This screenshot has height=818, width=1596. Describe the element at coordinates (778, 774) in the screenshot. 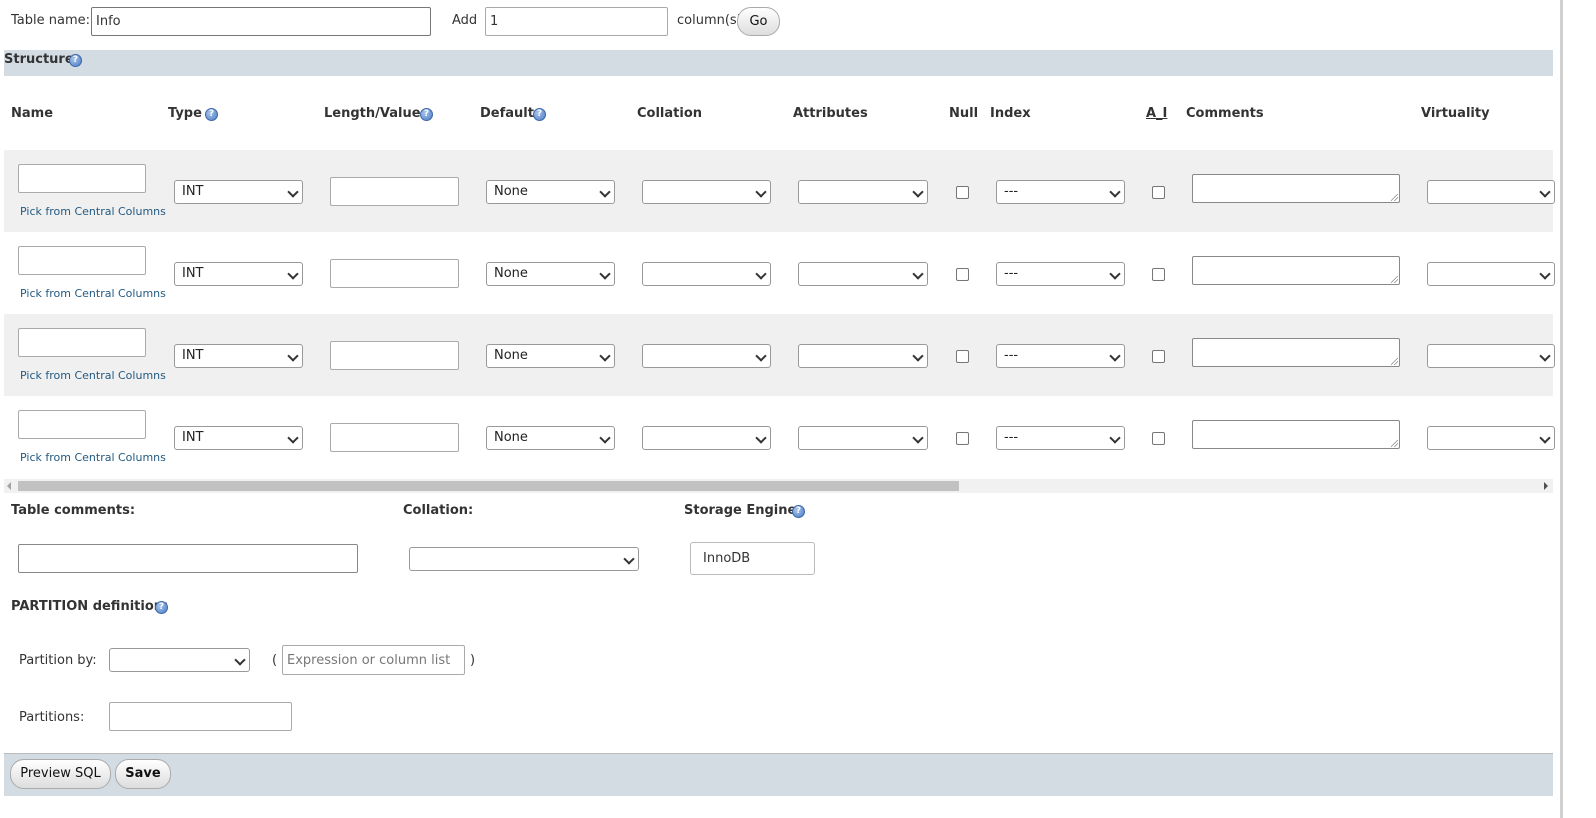

I see `footer-bar` at that location.